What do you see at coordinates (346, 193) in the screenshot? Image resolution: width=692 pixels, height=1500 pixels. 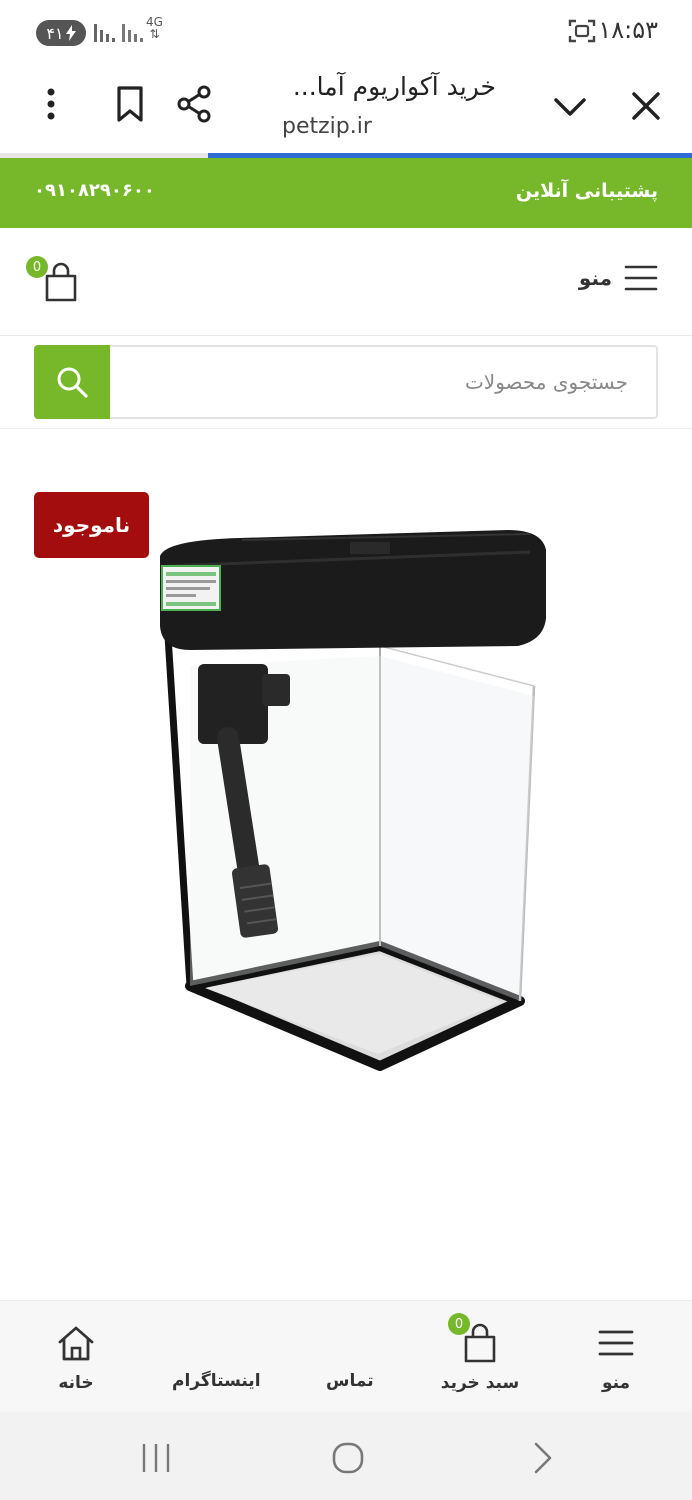 I see `top-banner: پشتیبانی آنلاین ۰۹۱۰۸۲۹۰۶۰۰` at bounding box center [346, 193].